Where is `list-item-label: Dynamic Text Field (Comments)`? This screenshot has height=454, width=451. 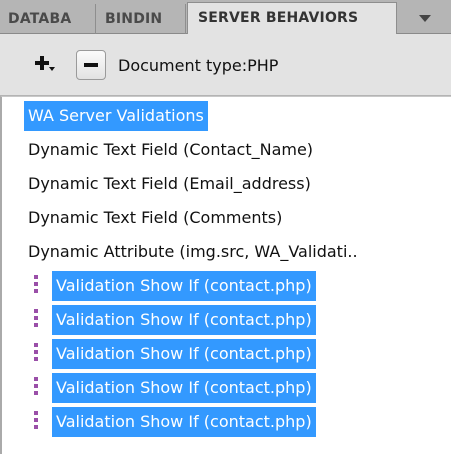 list-item-label: Dynamic Text Field (Comments) is located at coordinates (155, 217).